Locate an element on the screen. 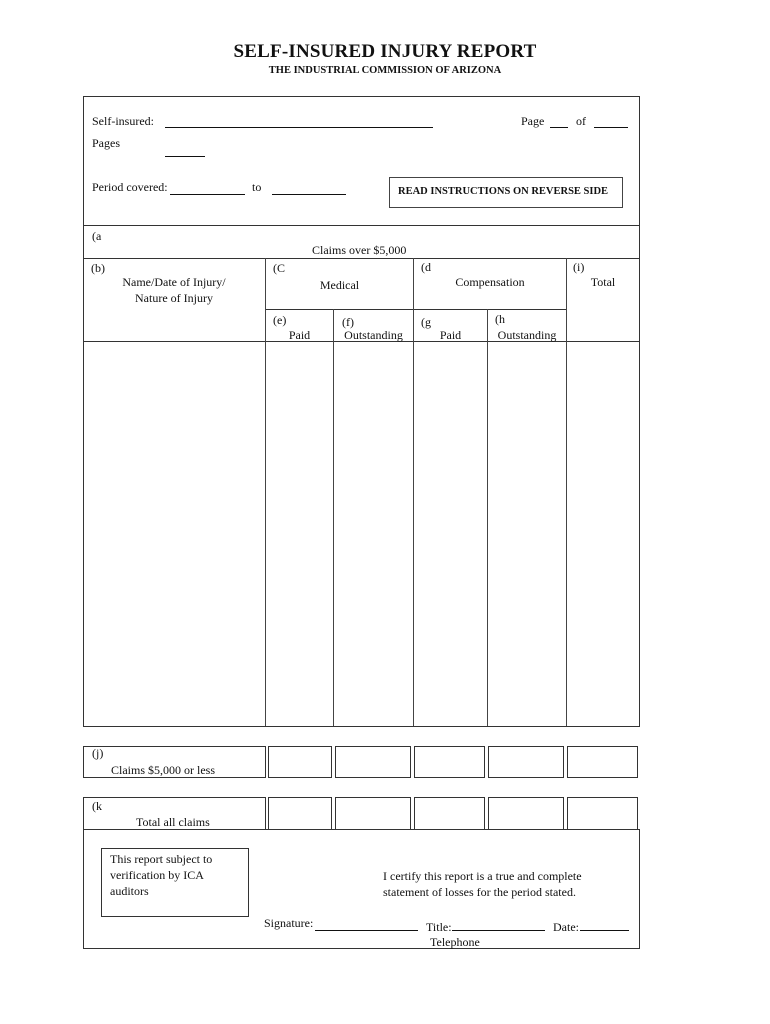  summary-row-j-compensation-outstanding is located at coordinates (526, 762).